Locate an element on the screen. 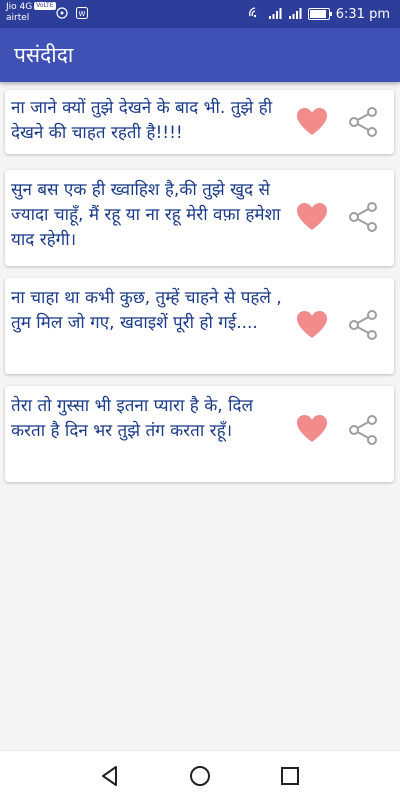  battery-icon is located at coordinates (319, 14).